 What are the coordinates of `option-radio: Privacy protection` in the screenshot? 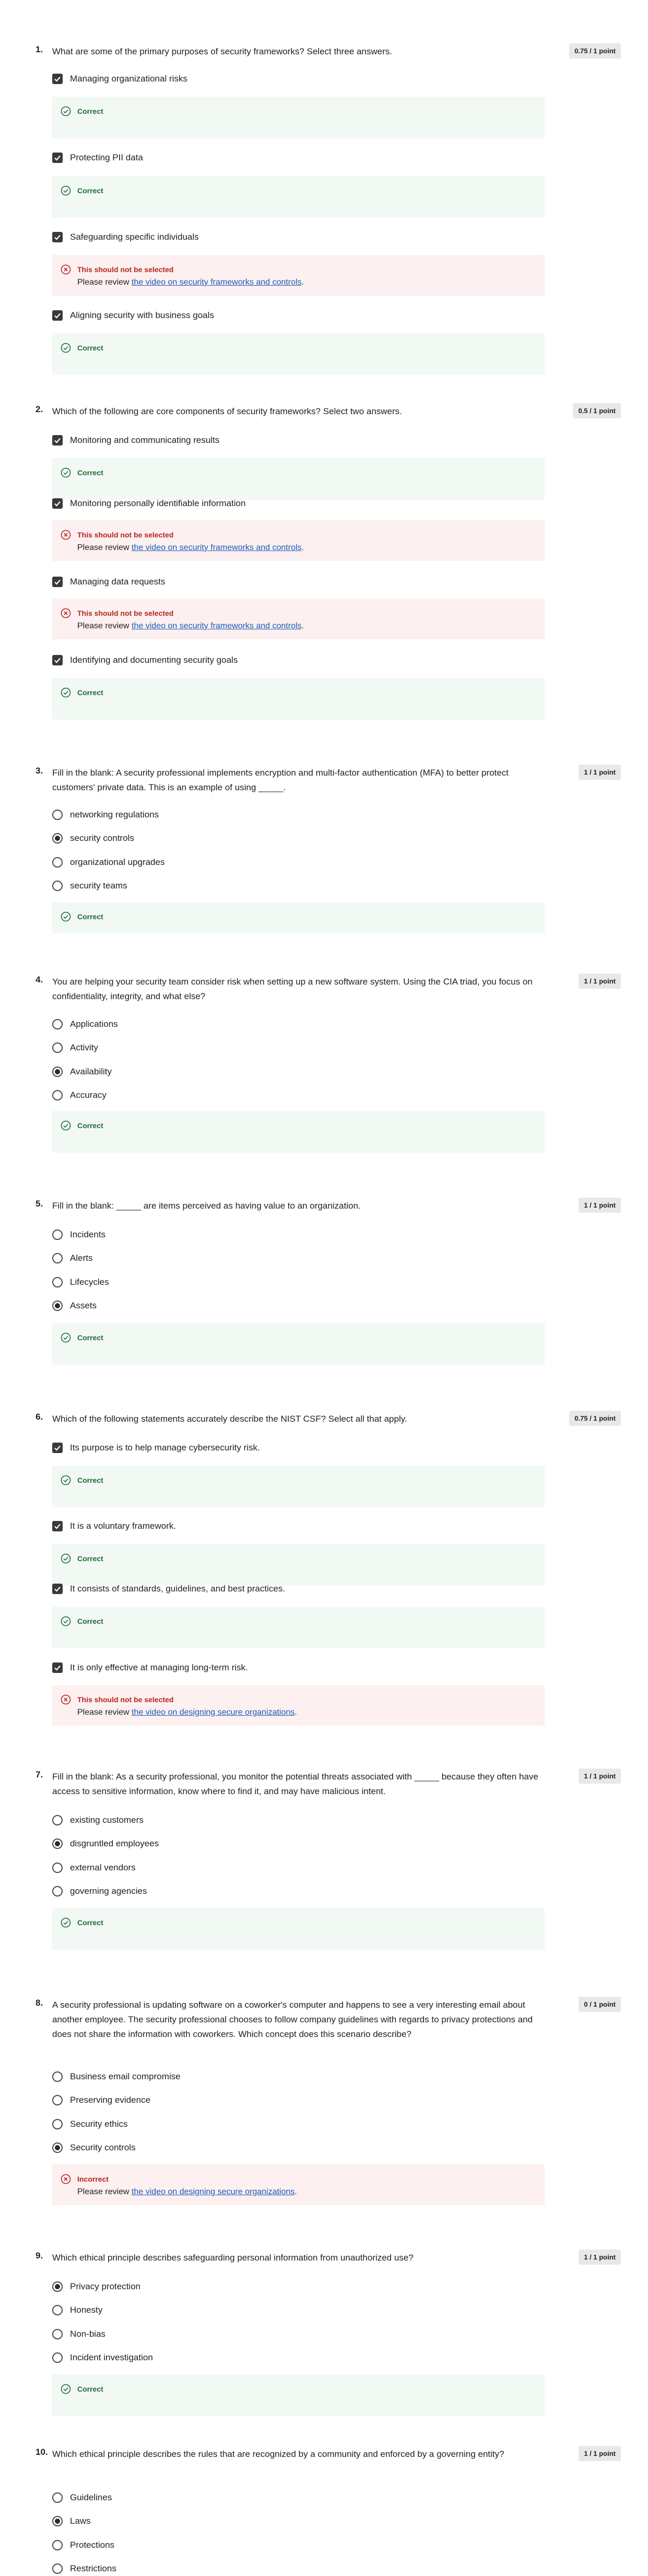 It's located at (96, 2286).